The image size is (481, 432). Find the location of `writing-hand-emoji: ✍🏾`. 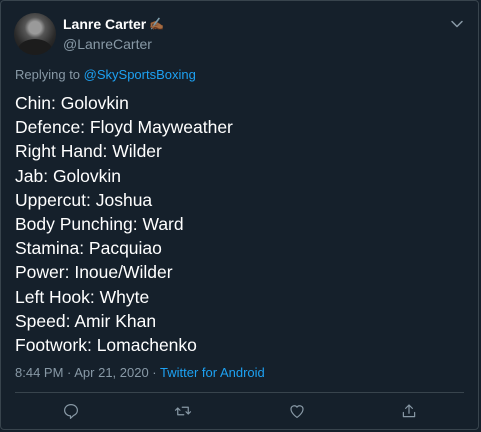

writing-hand-emoji: ✍🏾 is located at coordinates (157, 24).